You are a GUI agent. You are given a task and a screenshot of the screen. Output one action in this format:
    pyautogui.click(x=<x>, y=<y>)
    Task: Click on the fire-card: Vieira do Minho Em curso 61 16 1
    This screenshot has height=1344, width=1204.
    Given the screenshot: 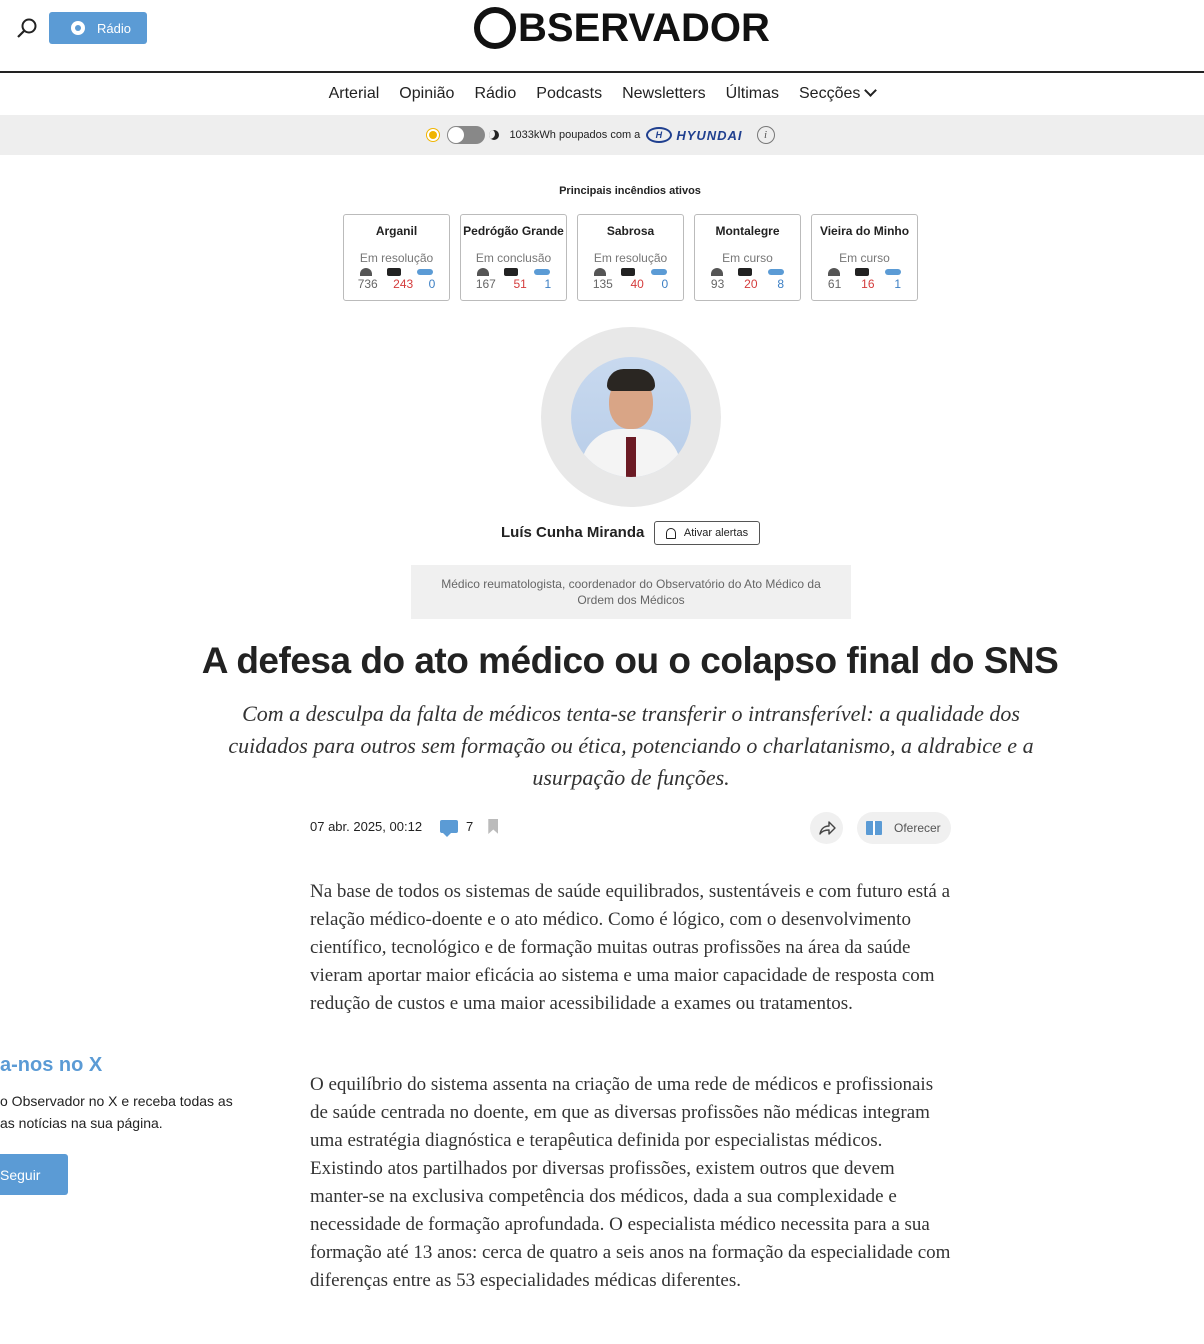 What is the action you would take?
    pyautogui.click(x=864, y=257)
    